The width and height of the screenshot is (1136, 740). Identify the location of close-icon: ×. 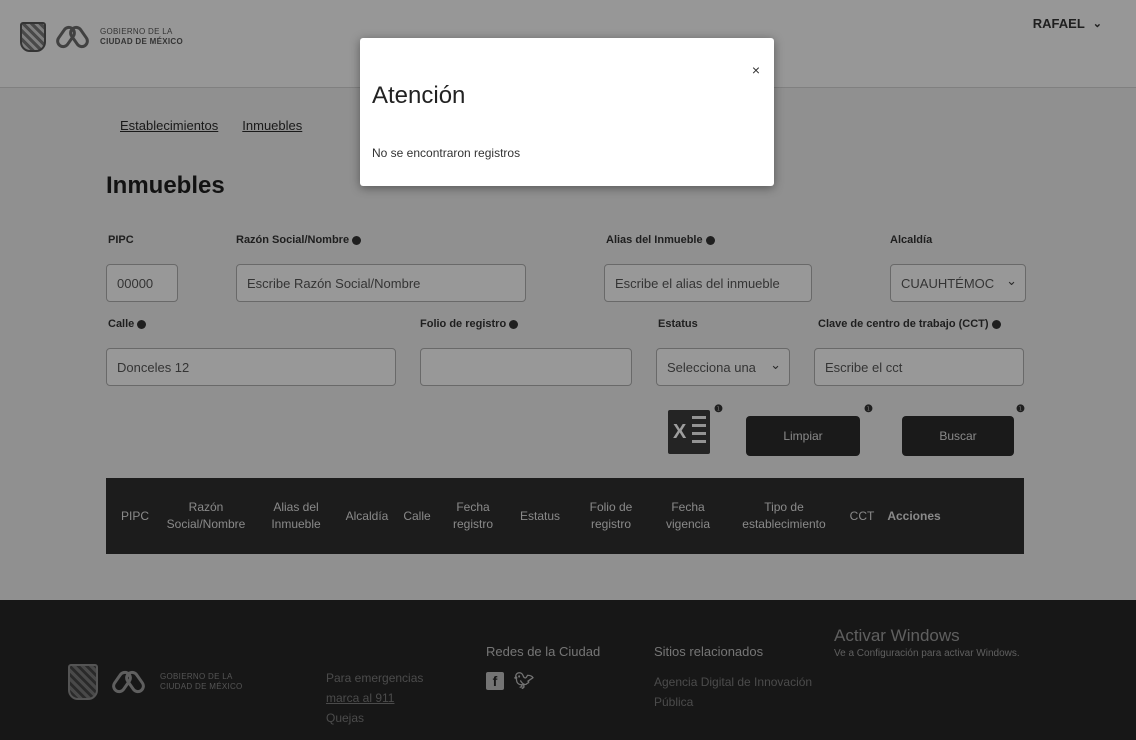
(756, 70).